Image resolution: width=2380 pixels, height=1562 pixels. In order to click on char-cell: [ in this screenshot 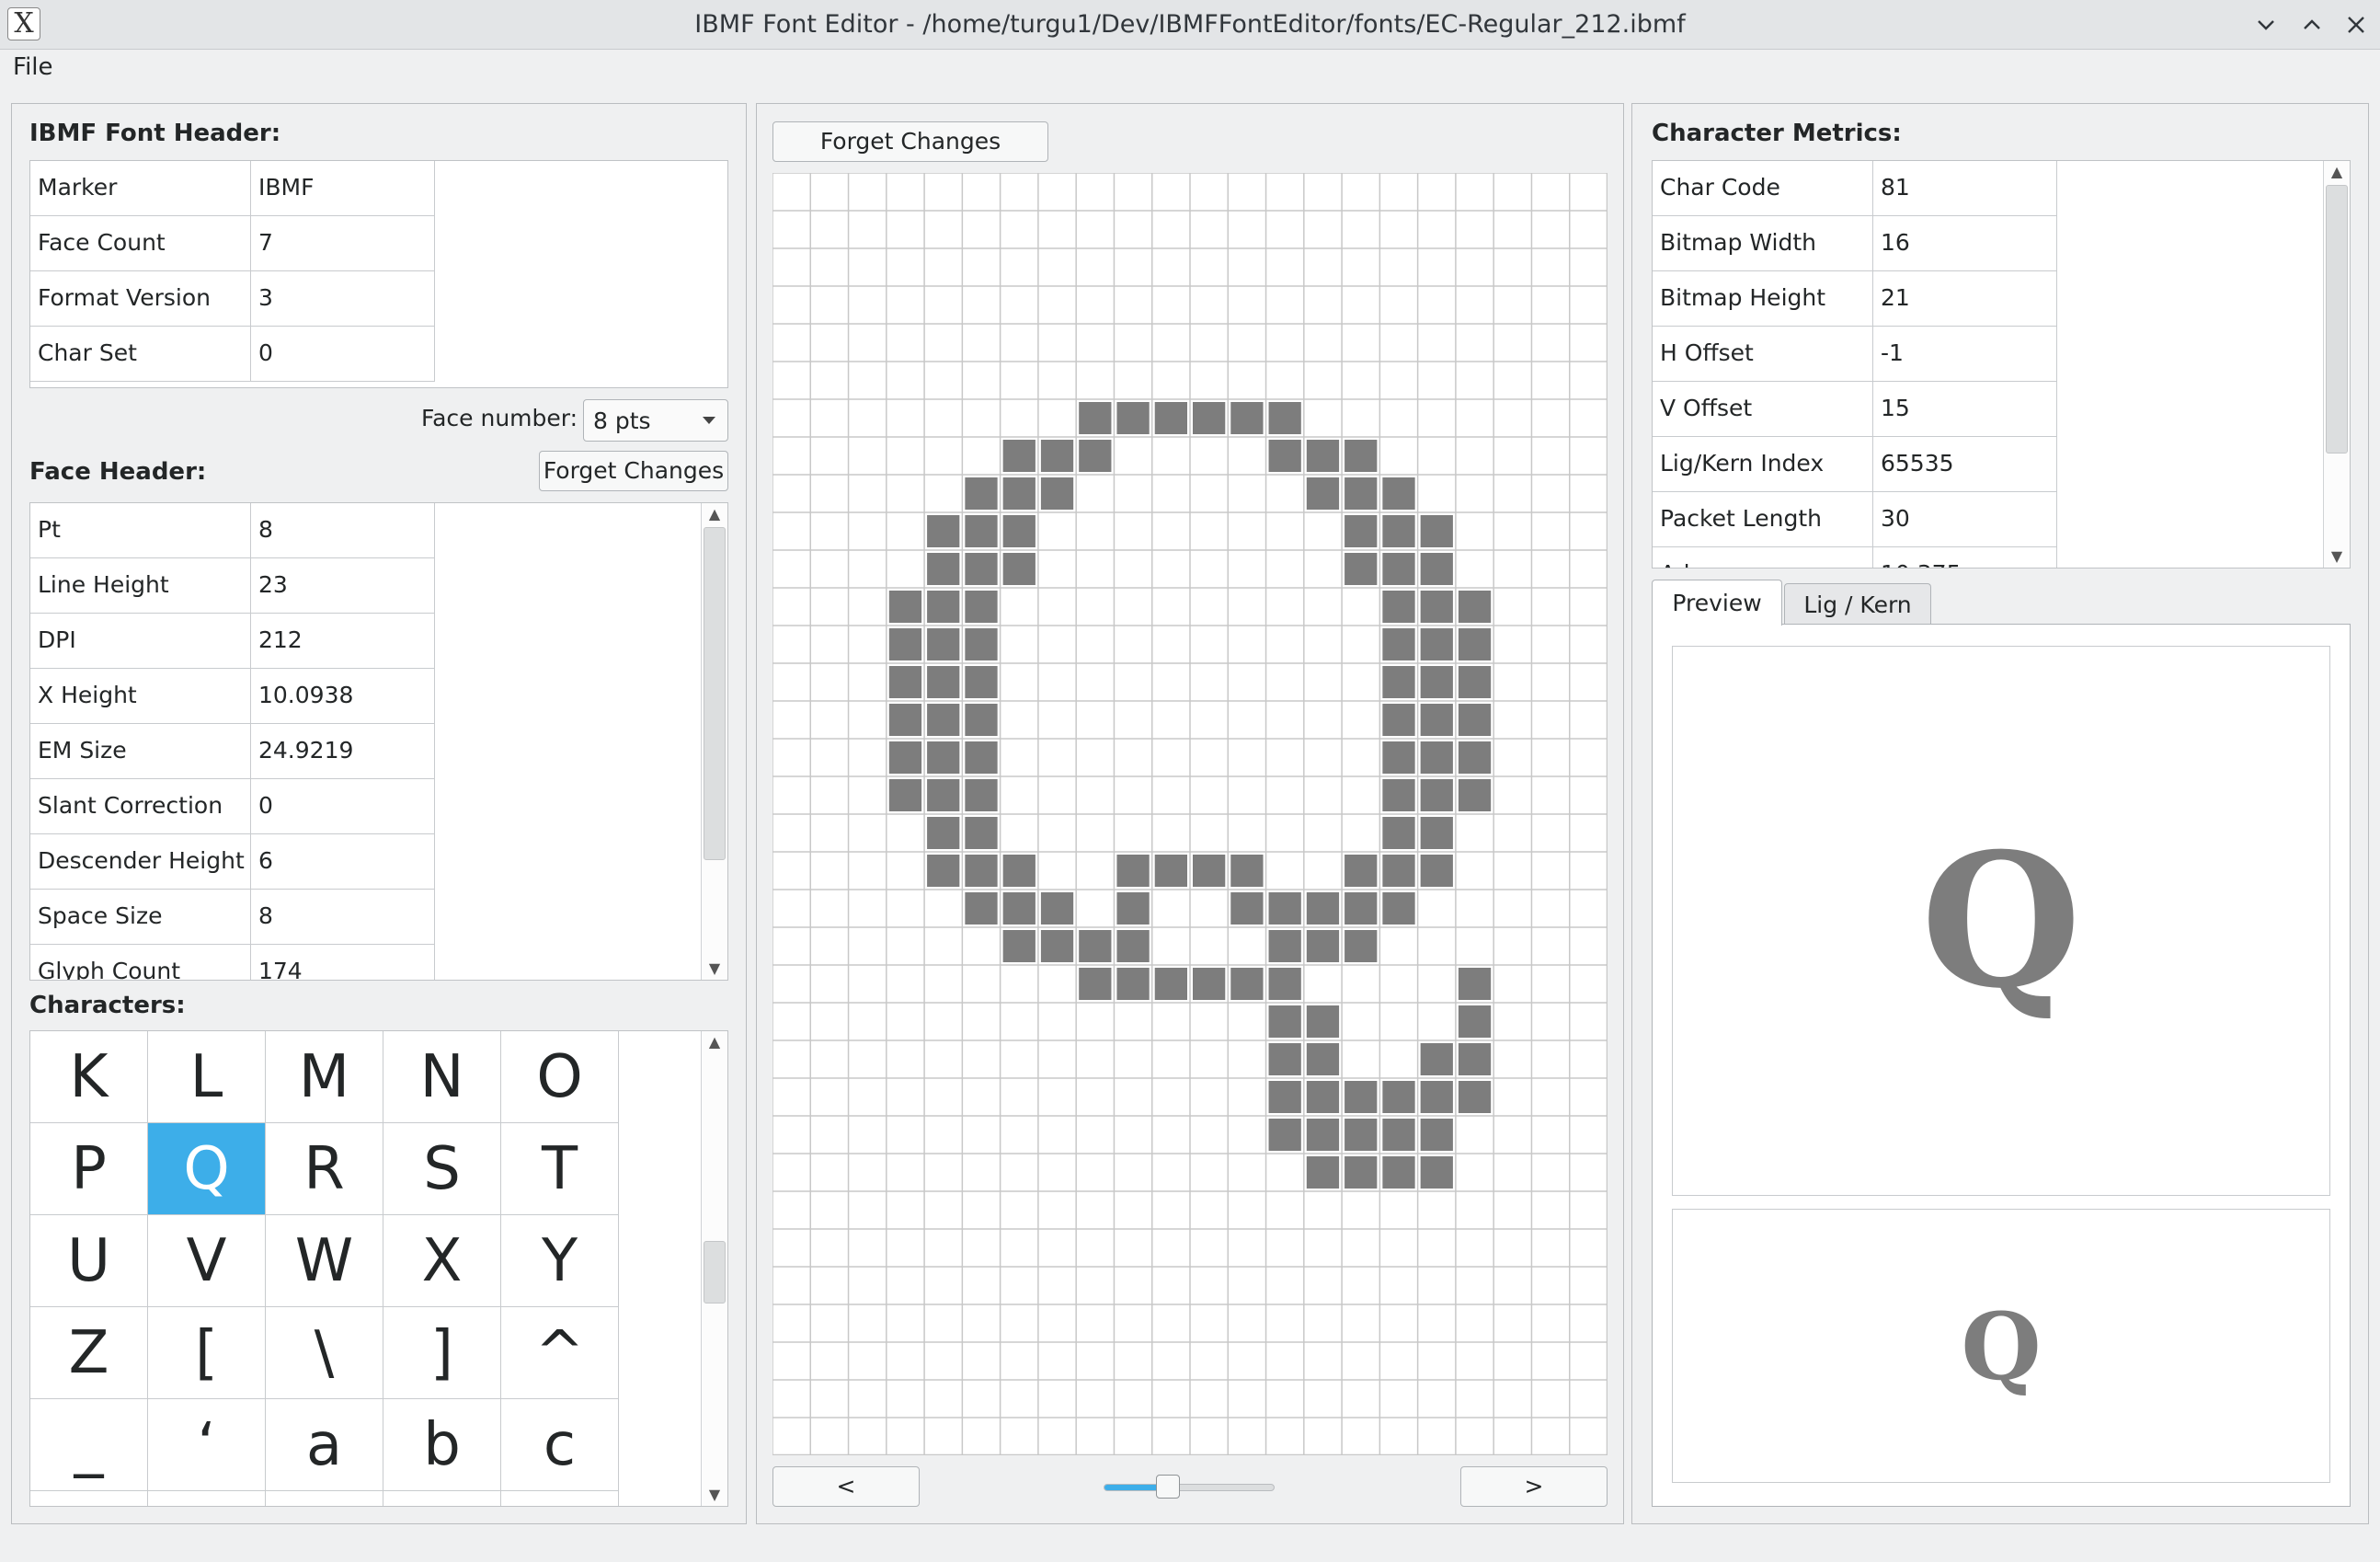, I will do `click(207, 1353)`.